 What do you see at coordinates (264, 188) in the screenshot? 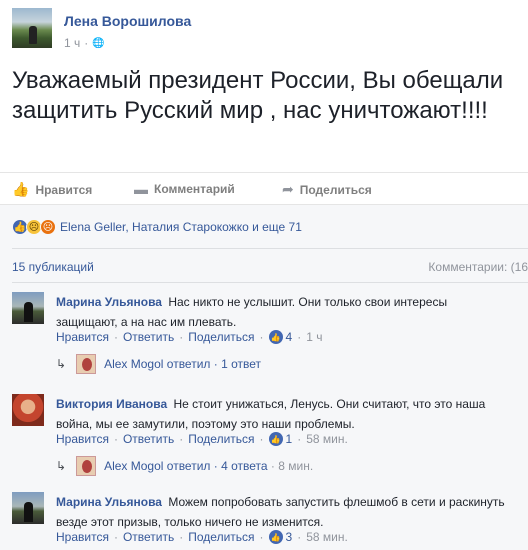
I see `post-action-bar: 👍 Нравится ▬ Комментарий ➦ Поделиться` at bounding box center [264, 188].